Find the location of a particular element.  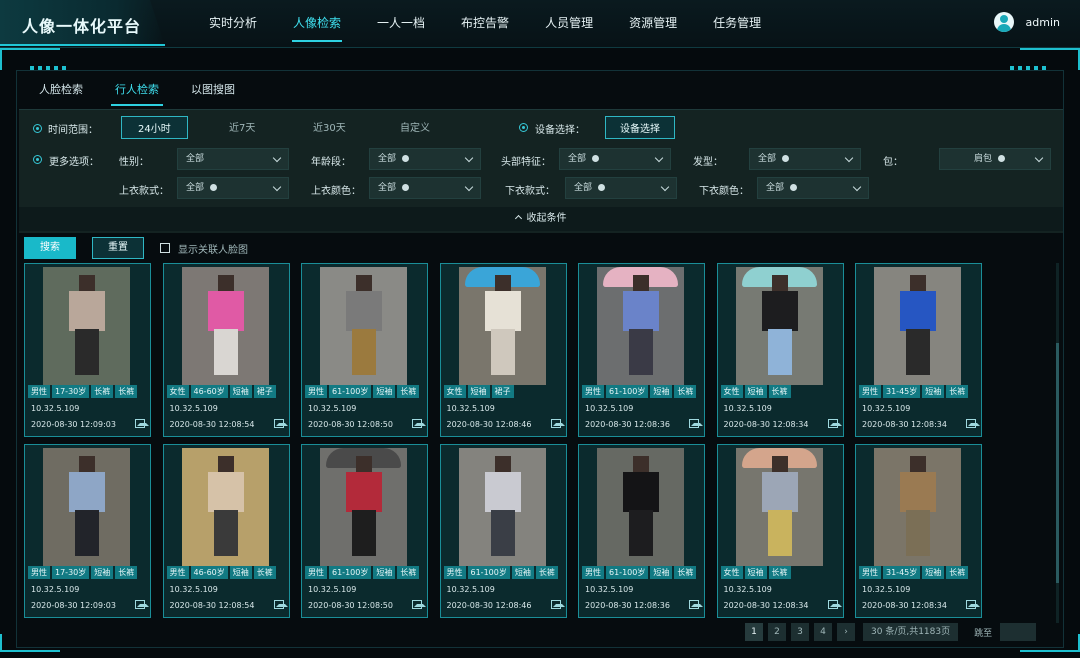

result-card: 女性 短袖 裙子 10.32.5.109 2020-08-30 12:08:46 is located at coordinates (503, 350).